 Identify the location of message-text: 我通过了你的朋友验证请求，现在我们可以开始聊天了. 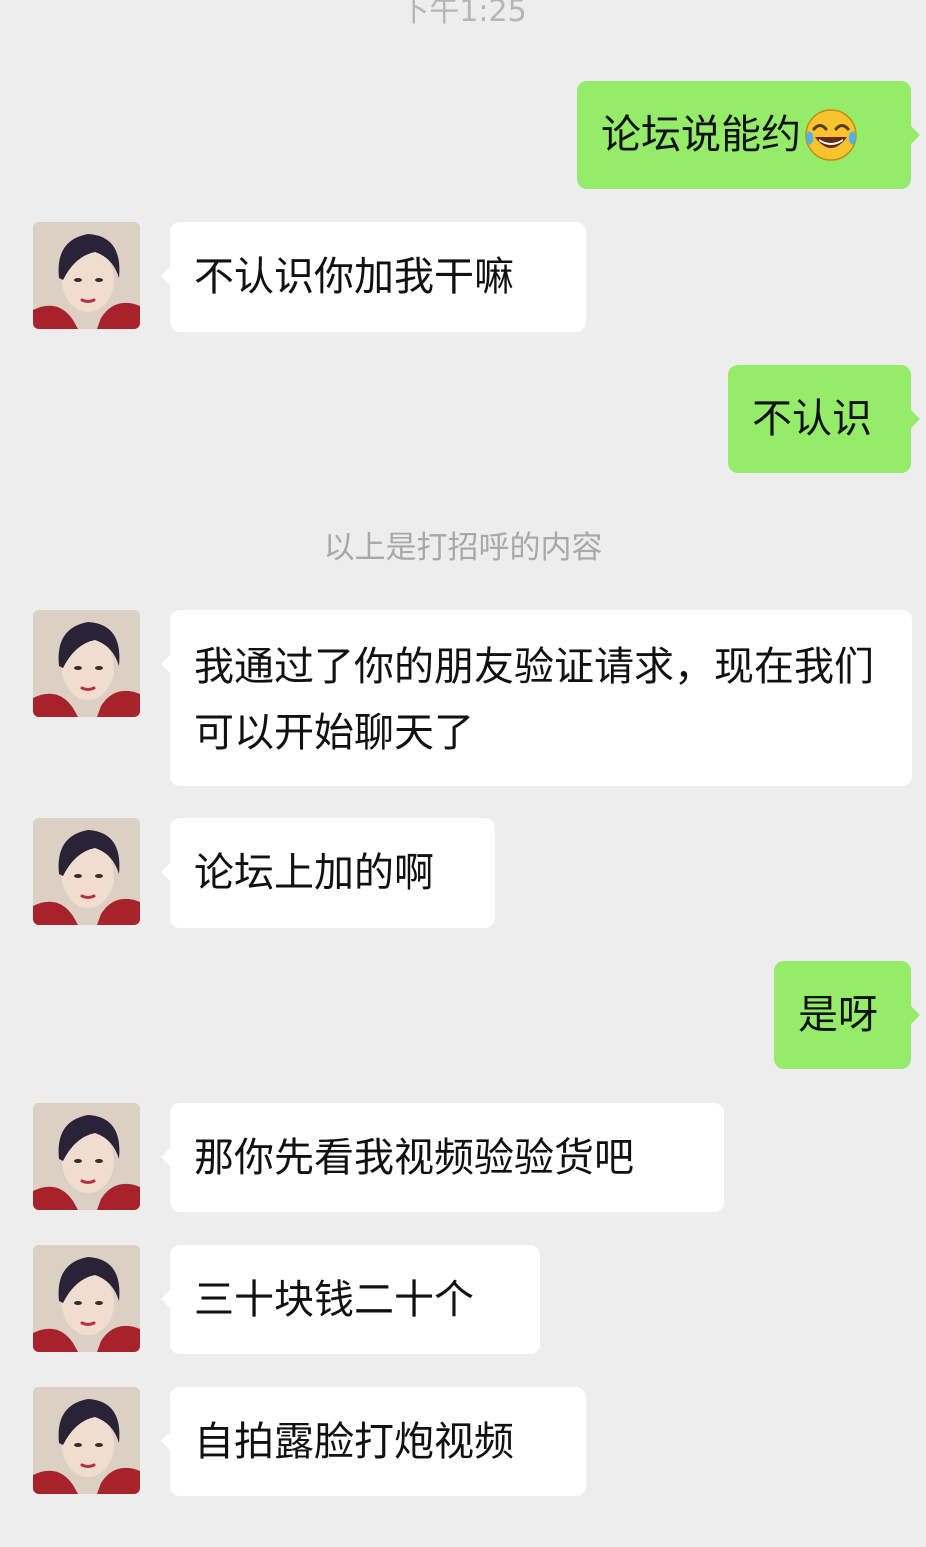
(534, 700).